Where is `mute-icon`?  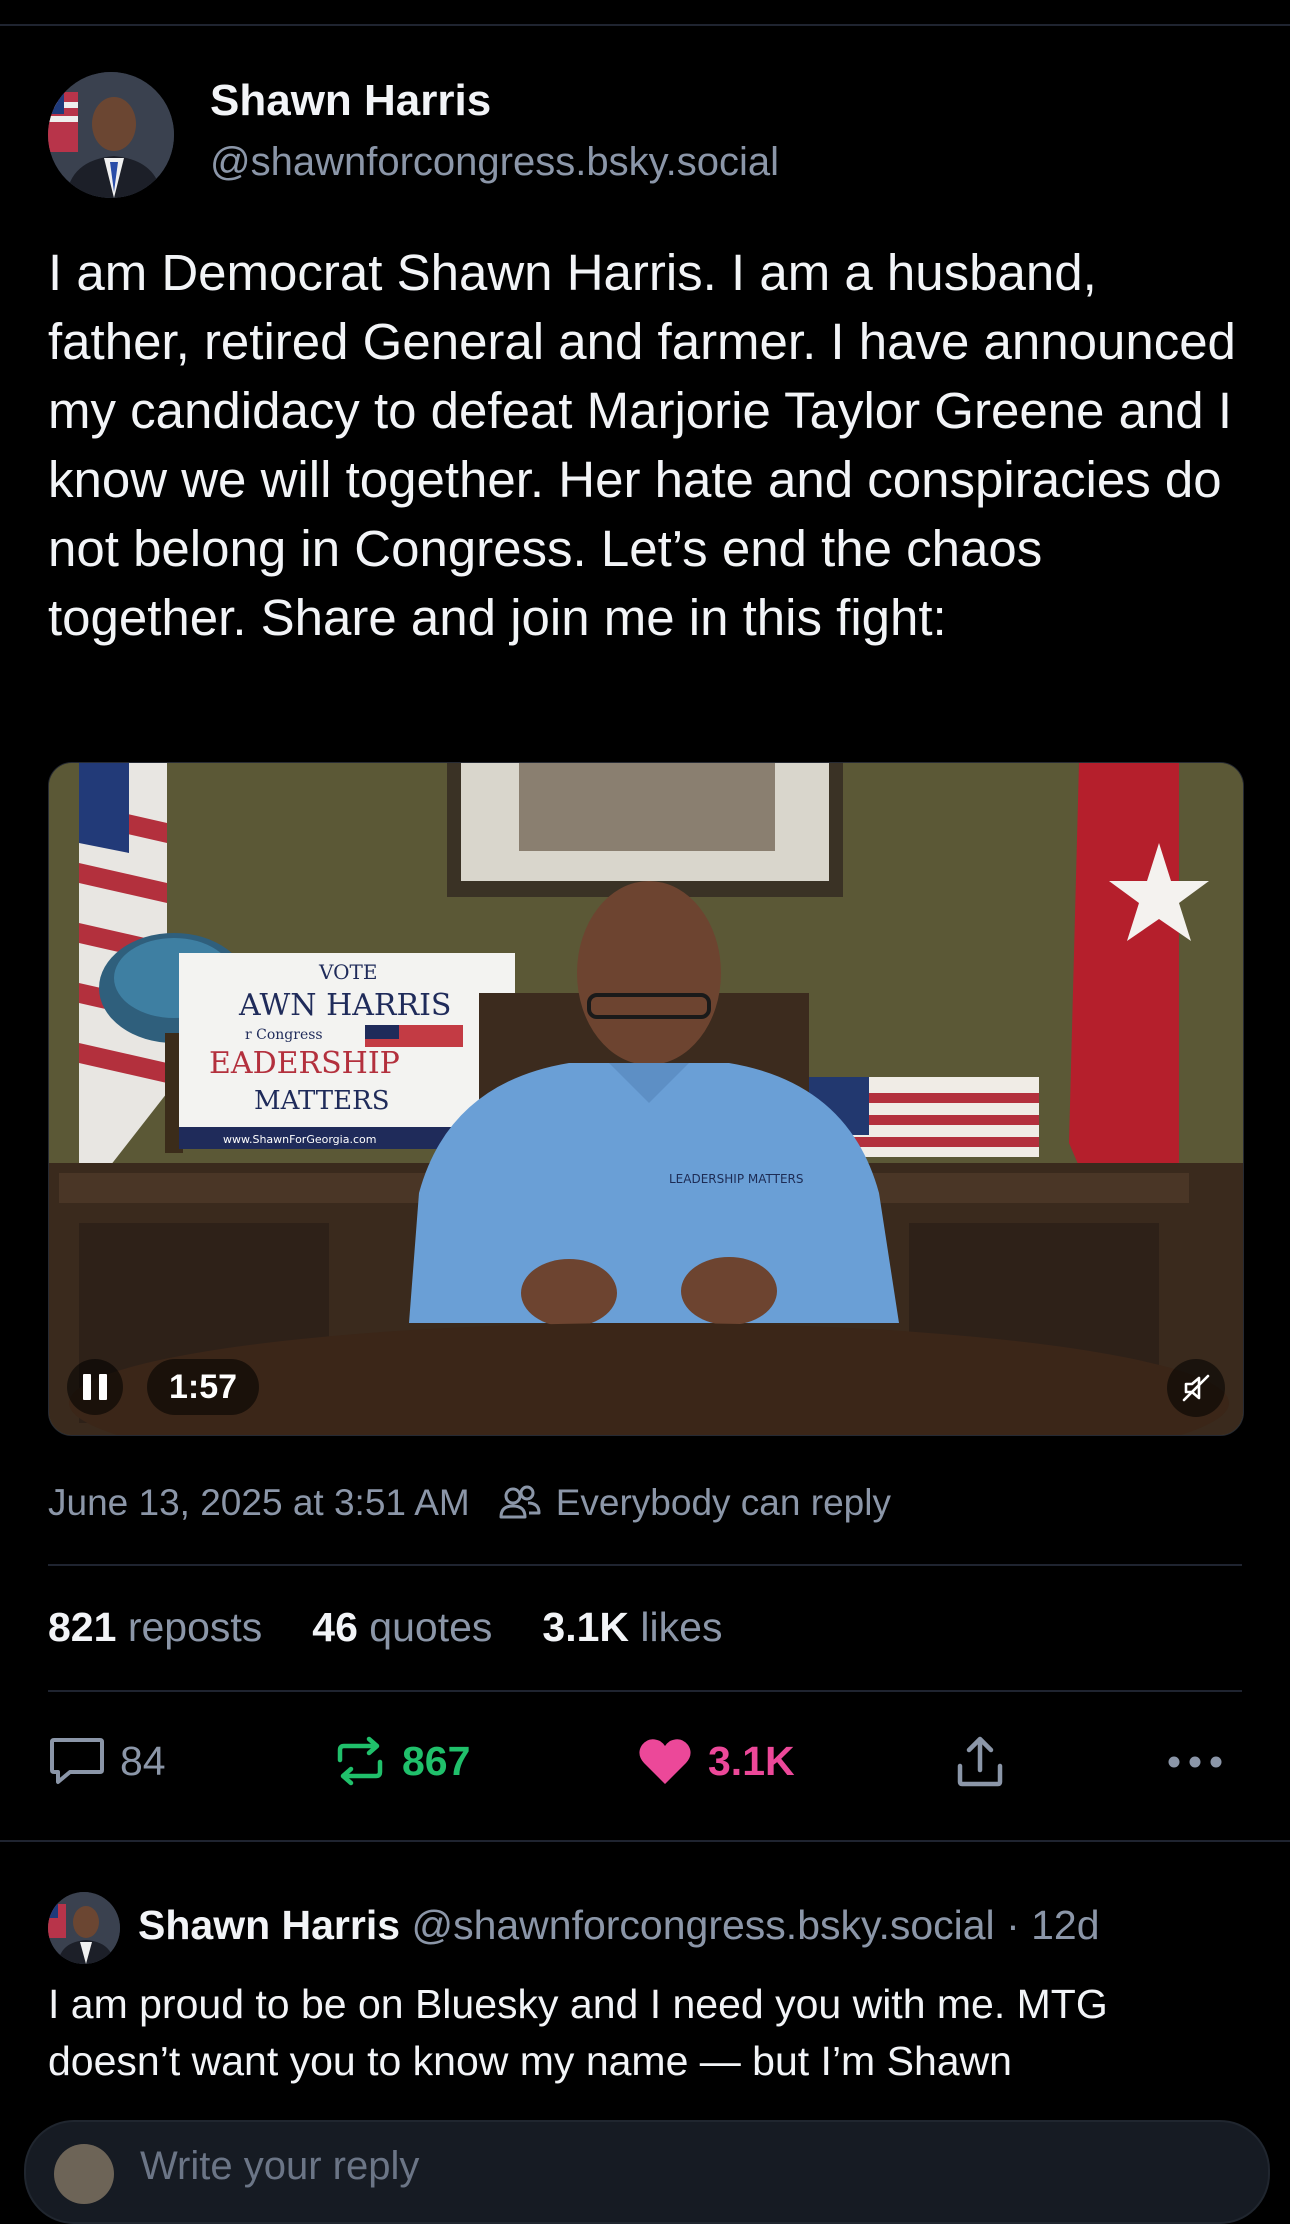 mute-icon is located at coordinates (1196, 1388).